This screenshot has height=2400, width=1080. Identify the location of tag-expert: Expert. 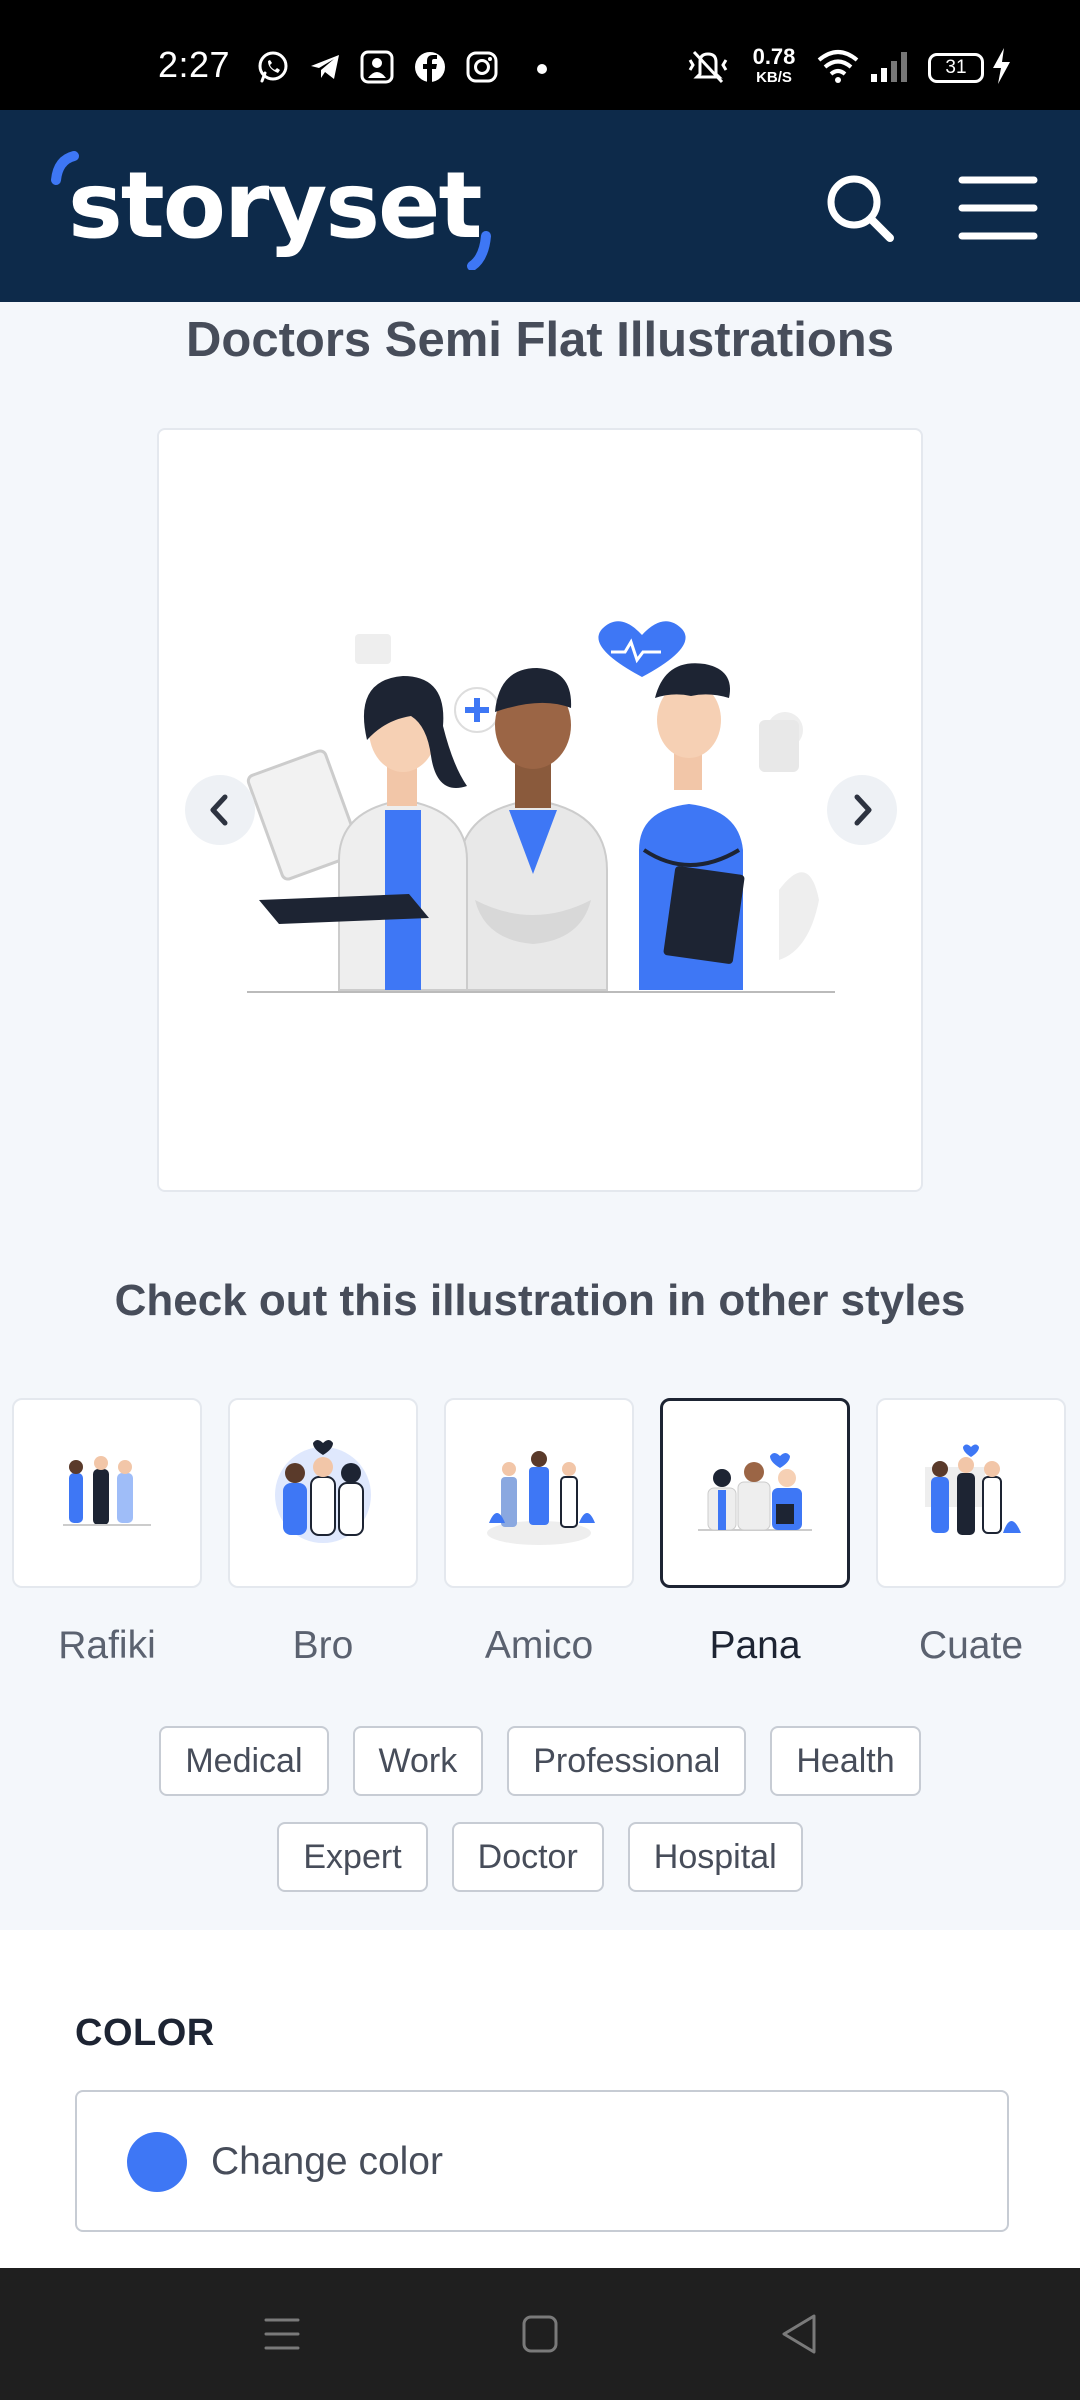
(352, 1857).